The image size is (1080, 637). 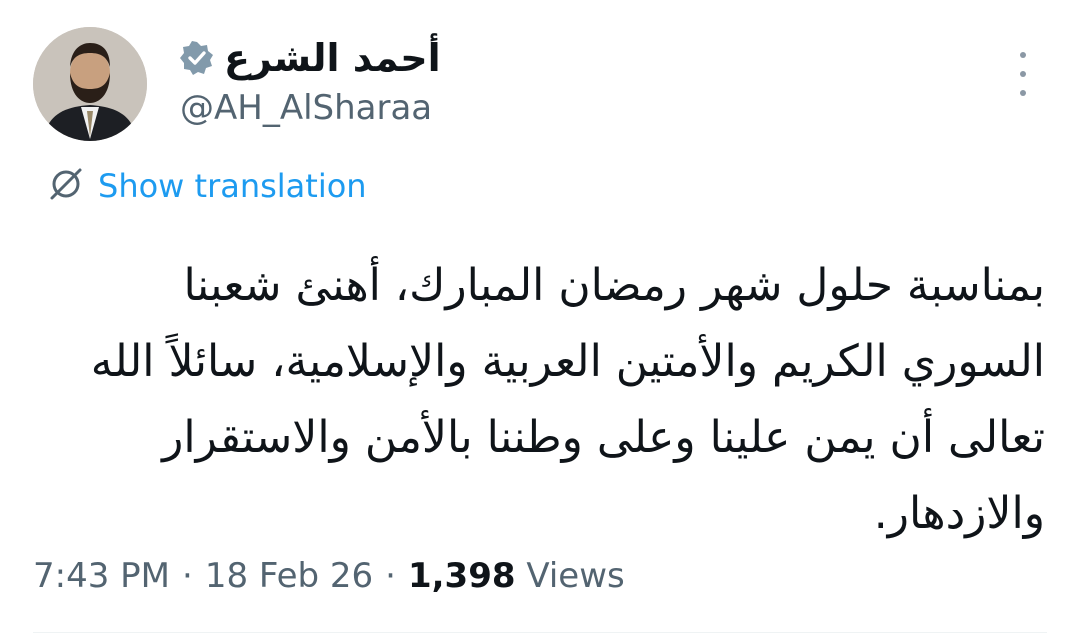 What do you see at coordinates (575, 576) in the screenshot?
I see `views-label: Views` at bounding box center [575, 576].